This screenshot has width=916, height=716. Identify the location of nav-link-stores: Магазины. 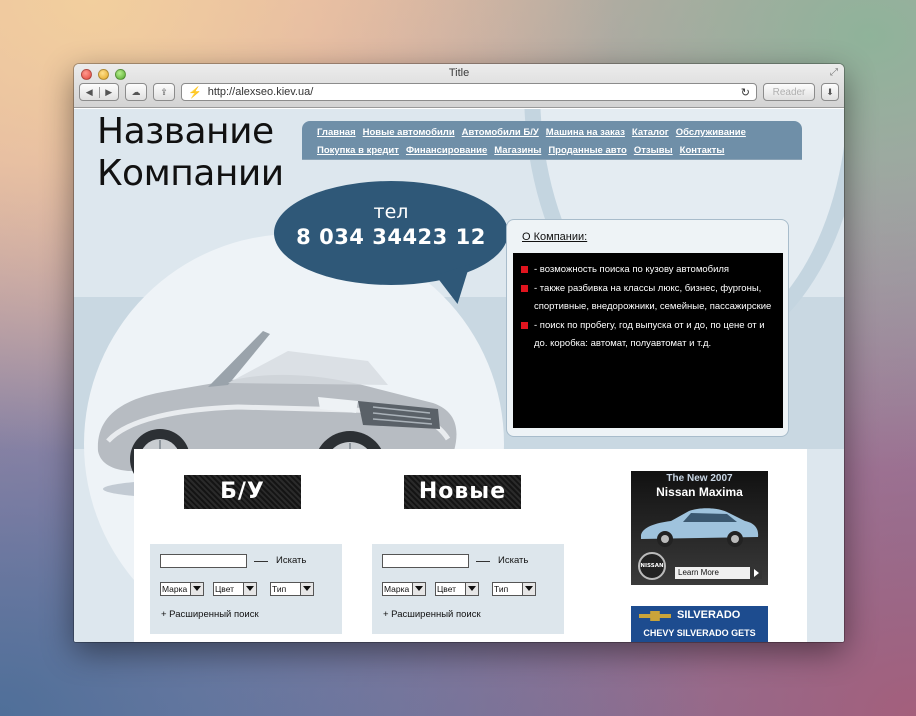
(517, 151).